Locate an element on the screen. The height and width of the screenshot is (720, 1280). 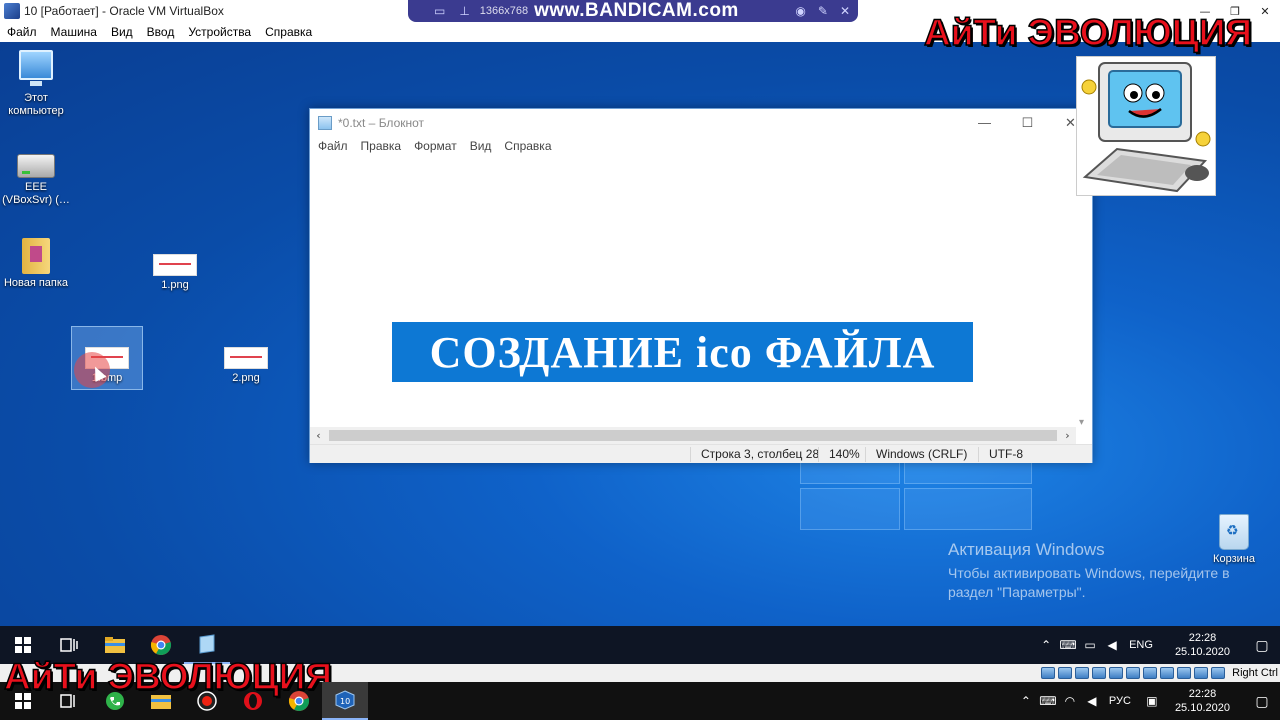
computer-icon is located at coordinates (36, 68).